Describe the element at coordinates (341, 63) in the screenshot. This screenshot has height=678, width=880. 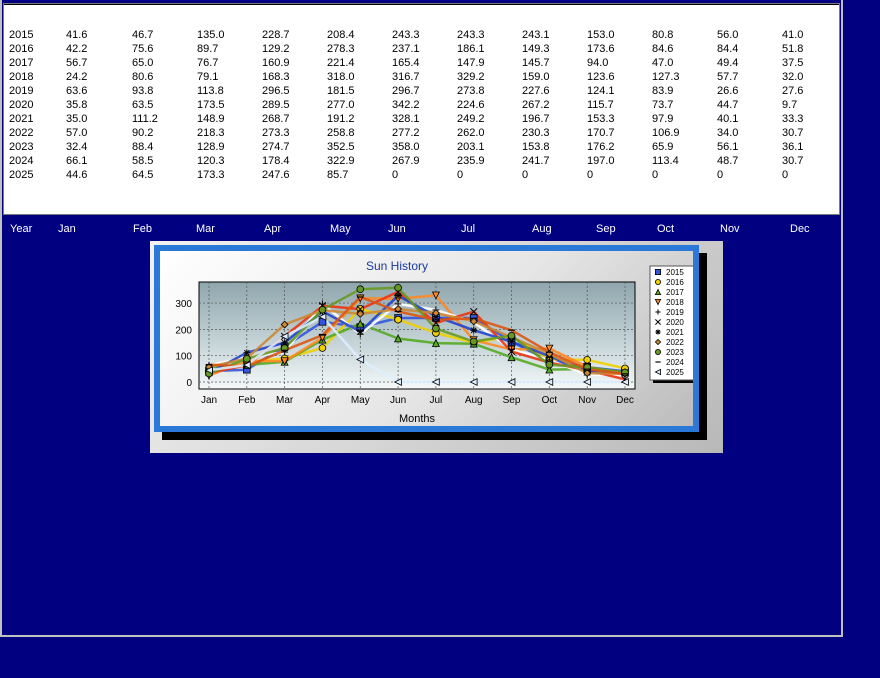
I see `cell-may: 221.4` at that location.